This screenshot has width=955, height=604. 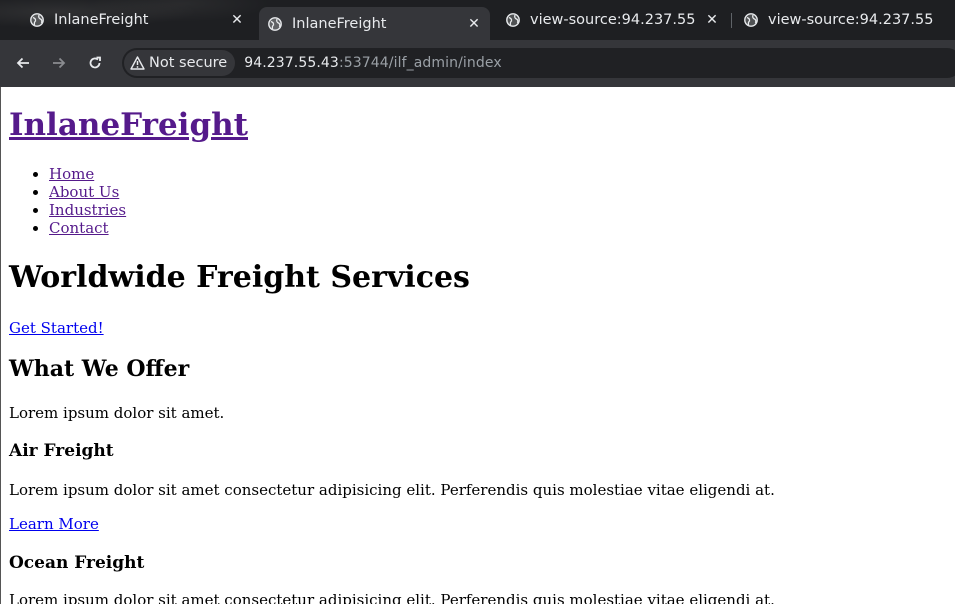 What do you see at coordinates (61, 451) in the screenshot?
I see `service-title-air: Air Freight` at bounding box center [61, 451].